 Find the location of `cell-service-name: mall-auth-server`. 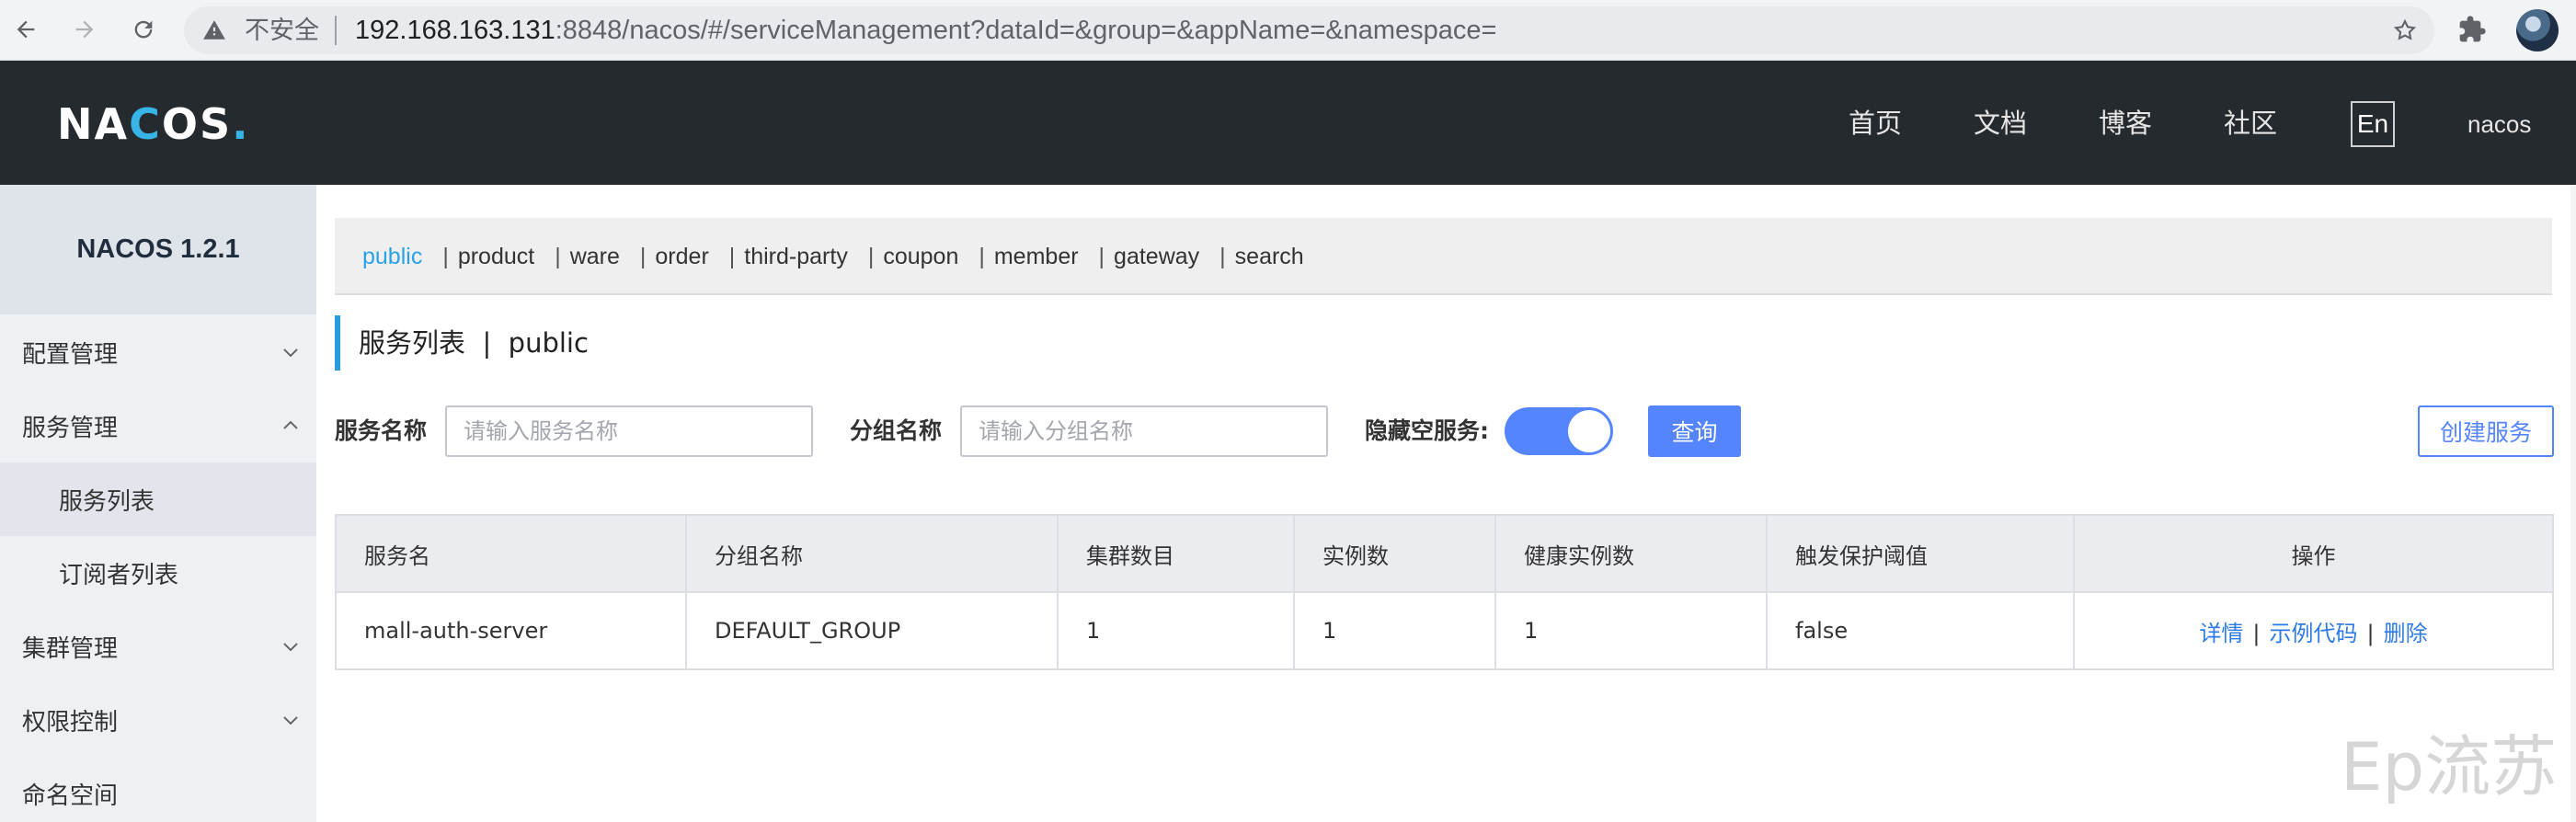

cell-service-name: mall-auth-server is located at coordinates (511, 630).